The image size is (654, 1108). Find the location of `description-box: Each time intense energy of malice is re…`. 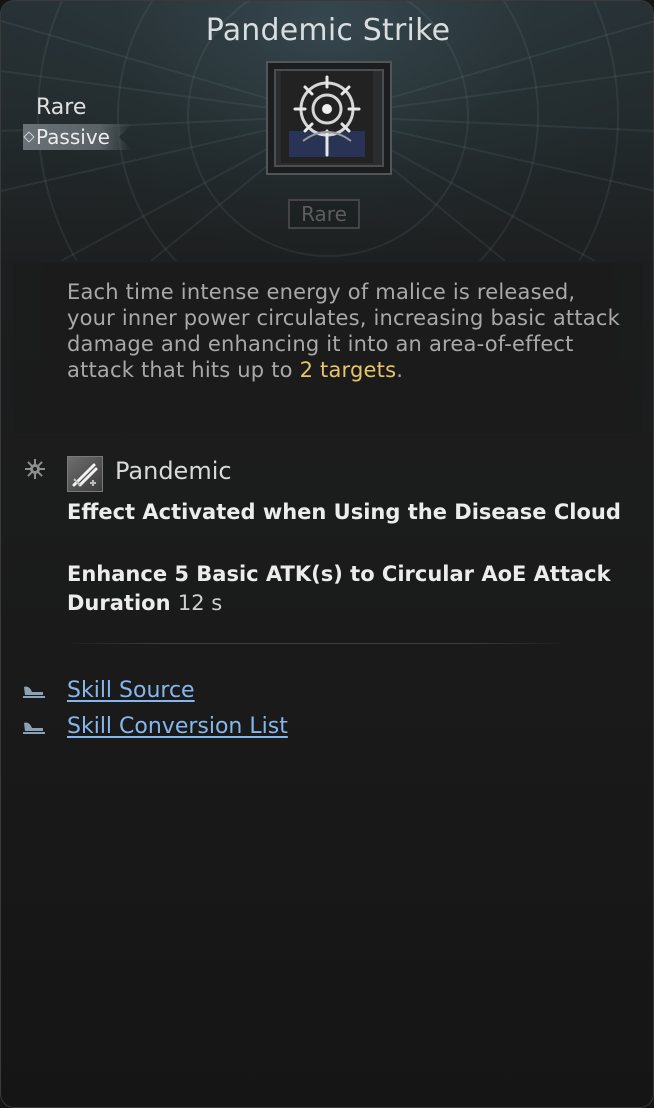

description-box: Each time intense energy of malice is re… is located at coordinates (328, 348).